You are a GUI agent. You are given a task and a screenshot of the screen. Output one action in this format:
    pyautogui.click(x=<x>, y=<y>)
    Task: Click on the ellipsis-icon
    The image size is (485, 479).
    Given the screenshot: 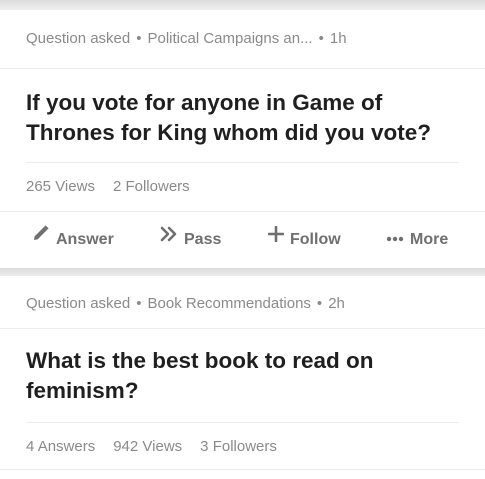 What is the action you would take?
    pyautogui.click(x=395, y=238)
    